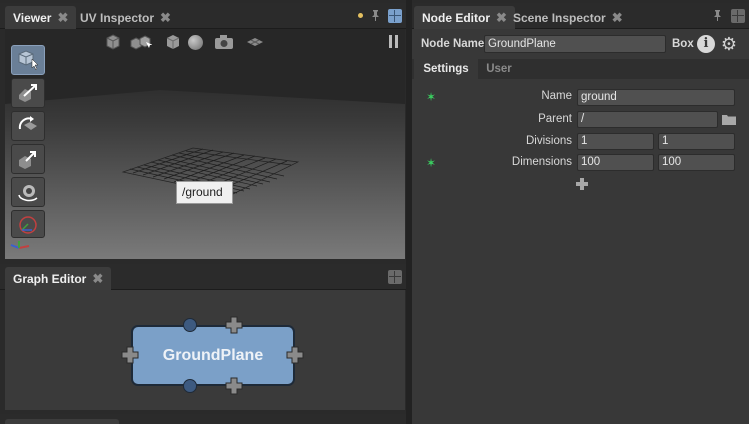 The height and width of the screenshot is (424, 749). What do you see at coordinates (575, 44) in the screenshot?
I see `node-name-field: GroundPlane` at bounding box center [575, 44].